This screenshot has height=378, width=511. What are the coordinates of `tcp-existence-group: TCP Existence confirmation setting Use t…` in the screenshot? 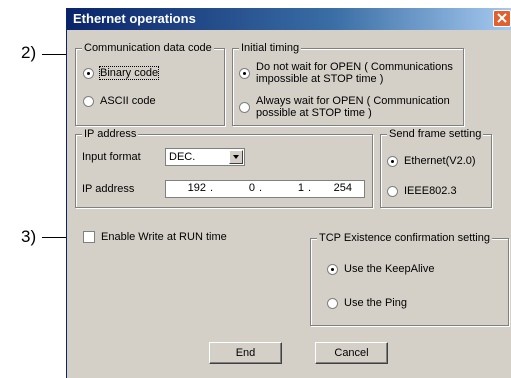 It's located at (409, 279).